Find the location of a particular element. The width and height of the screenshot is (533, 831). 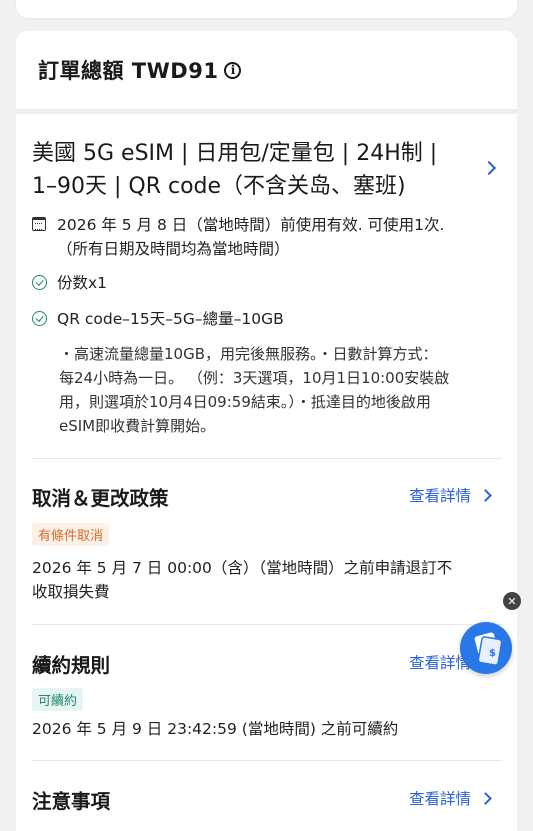

close-icon: ✕ is located at coordinates (512, 601).